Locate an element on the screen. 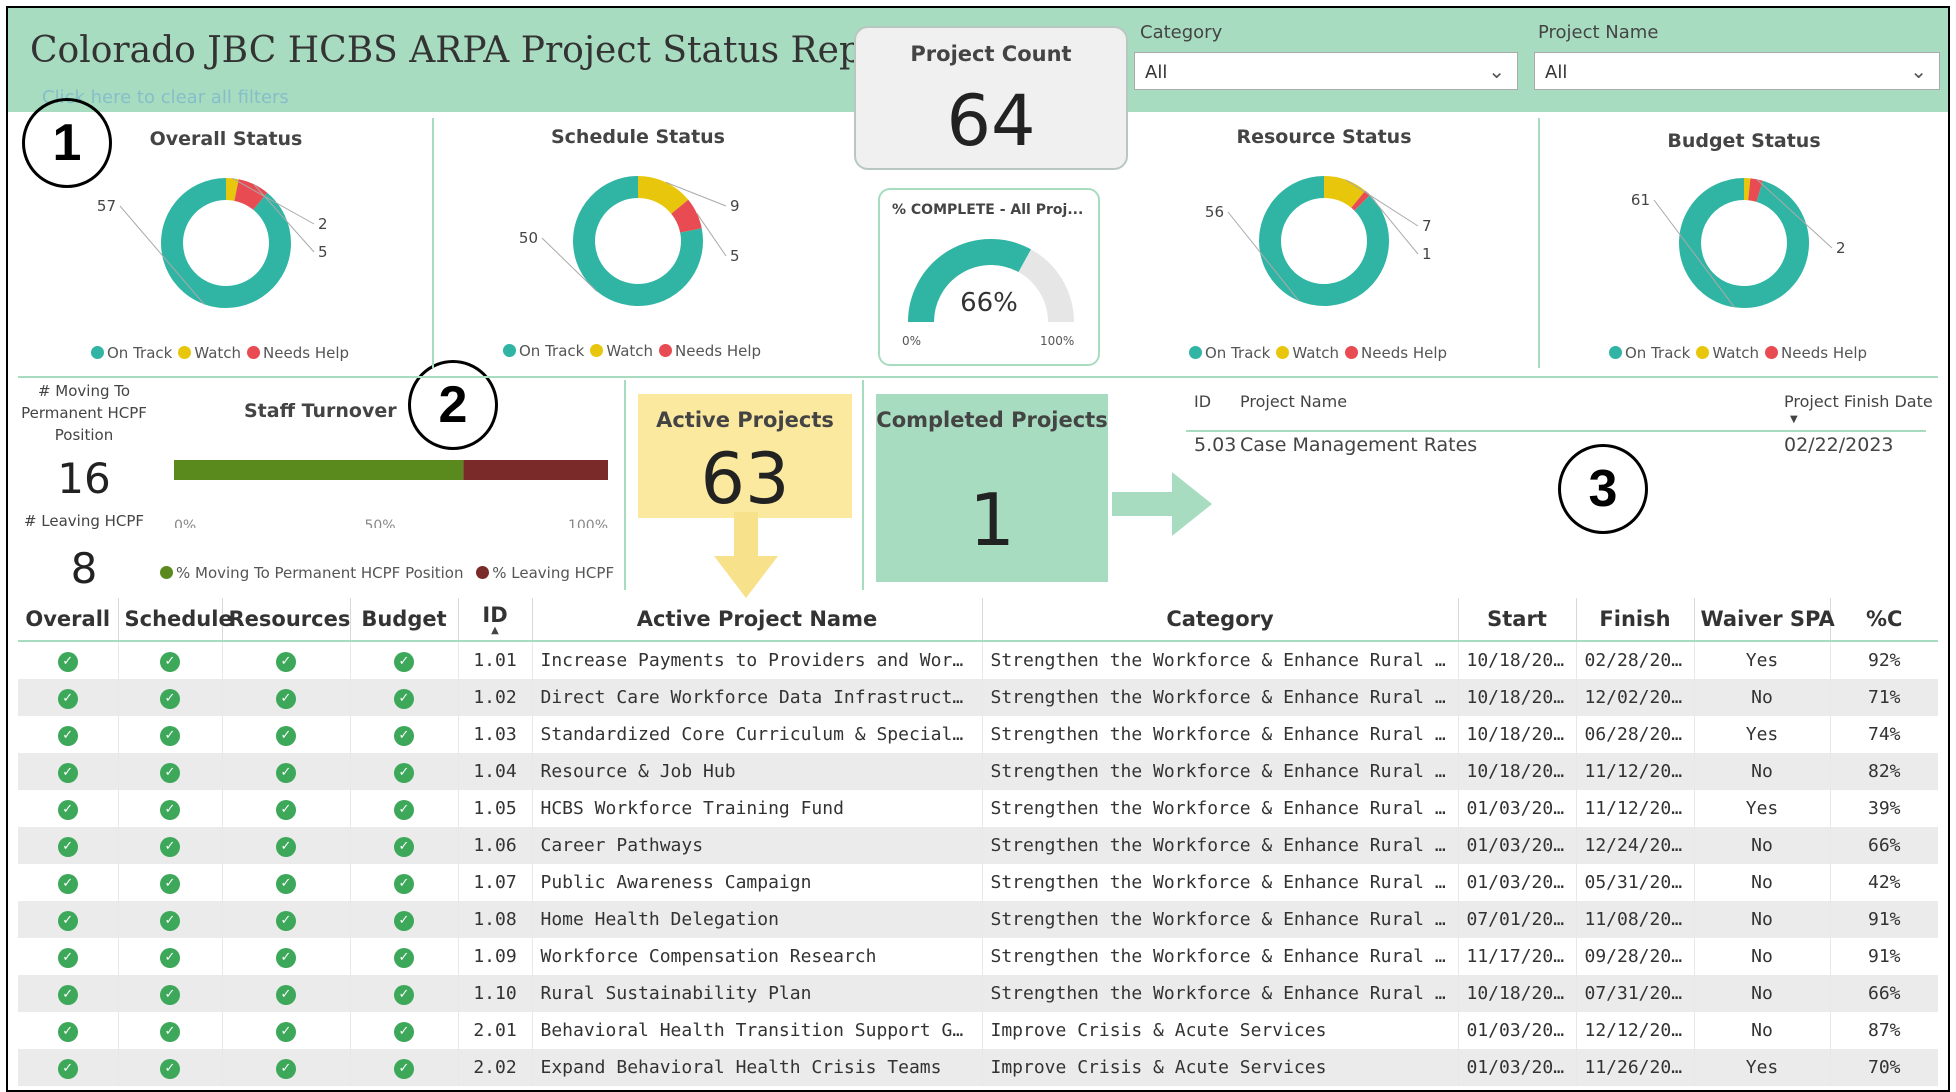 The image size is (1956, 1092). cell-pct: 74% is located at coordinates (1884, 734).